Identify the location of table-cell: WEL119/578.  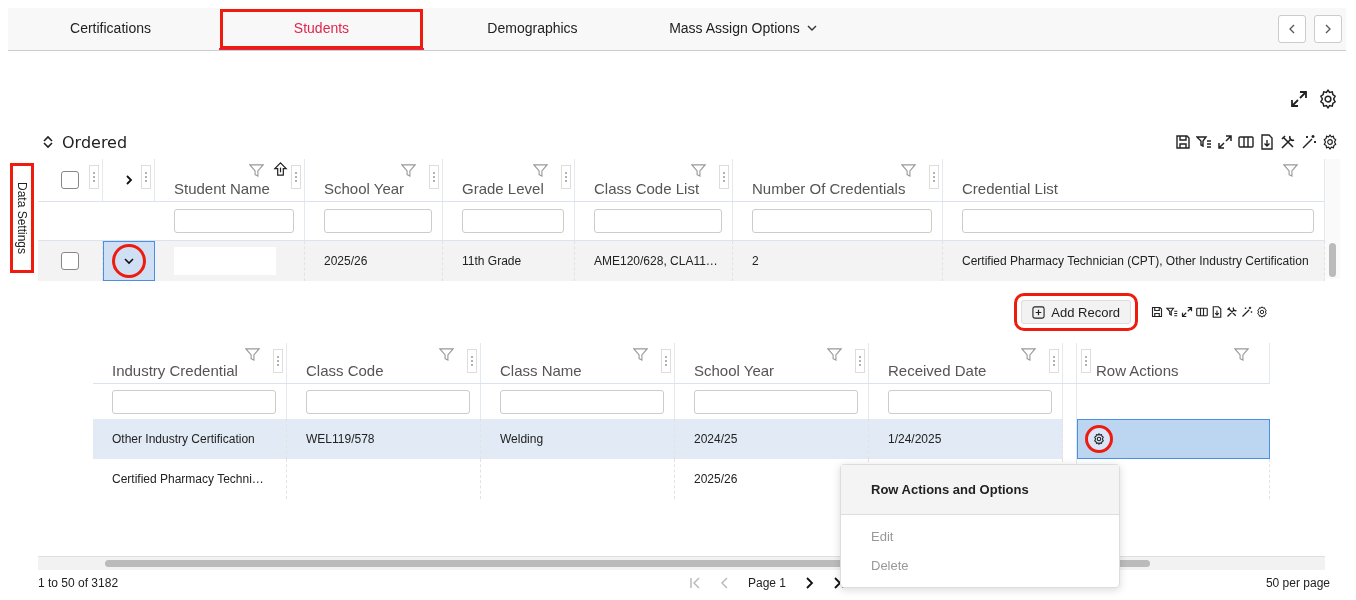
(340, 439).